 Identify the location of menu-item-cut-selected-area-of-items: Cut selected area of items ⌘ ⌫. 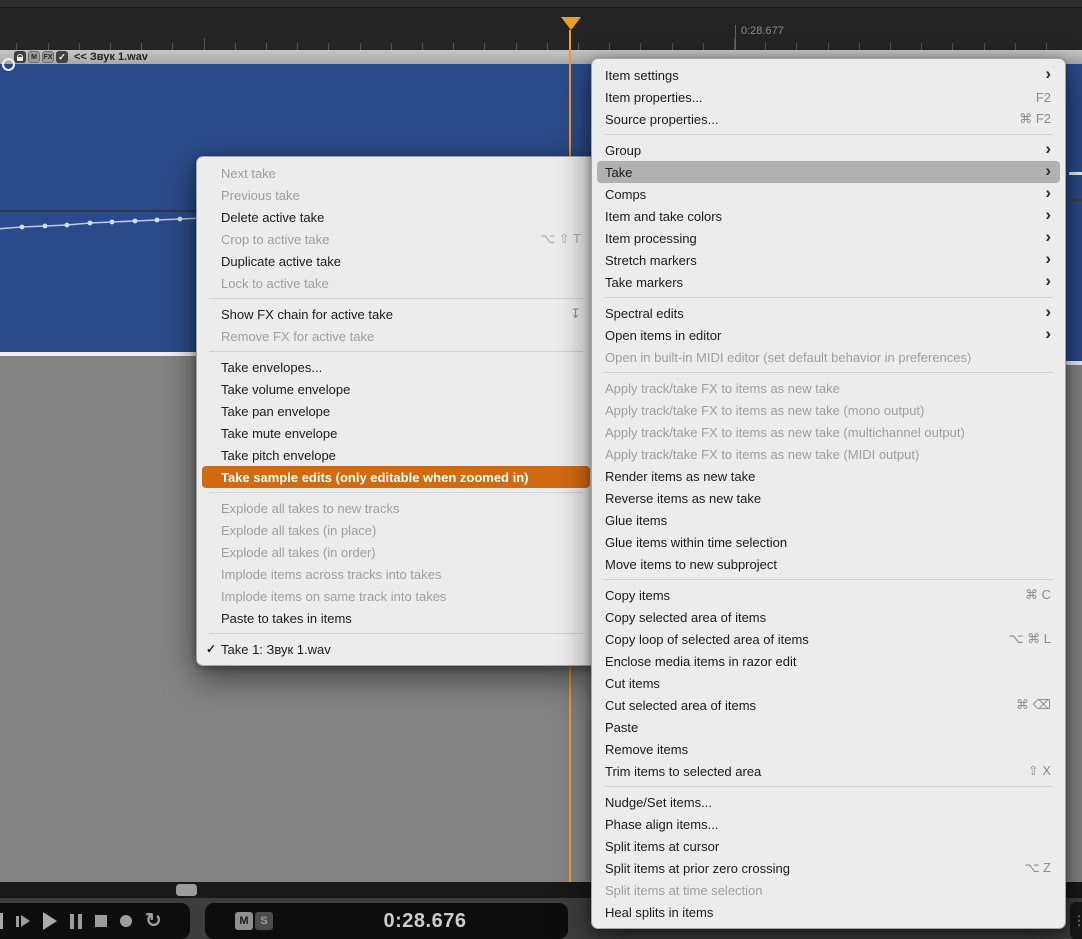
(828, 705).